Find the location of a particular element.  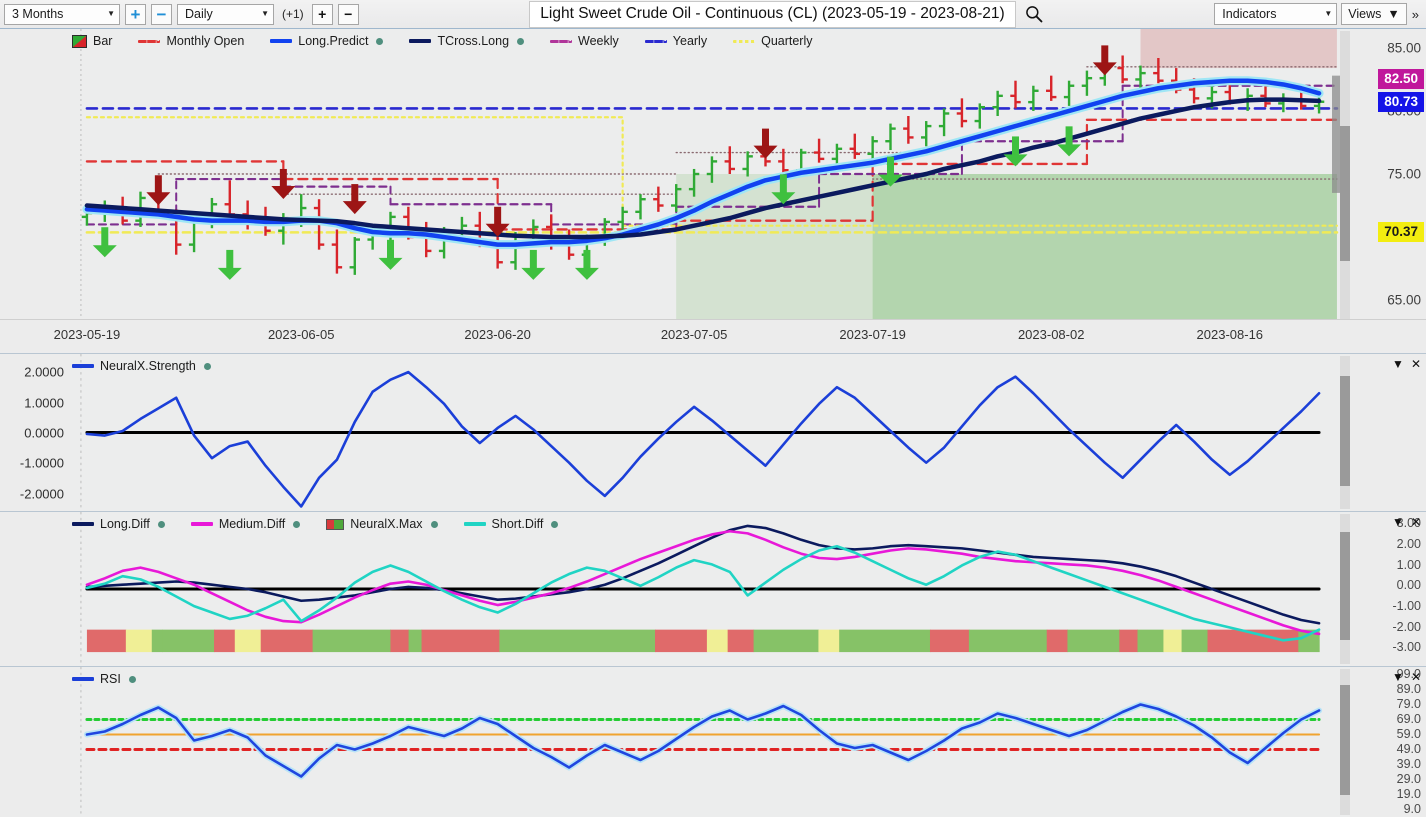

legend-item-rsi: RSI is located at coordinates (104, 679).